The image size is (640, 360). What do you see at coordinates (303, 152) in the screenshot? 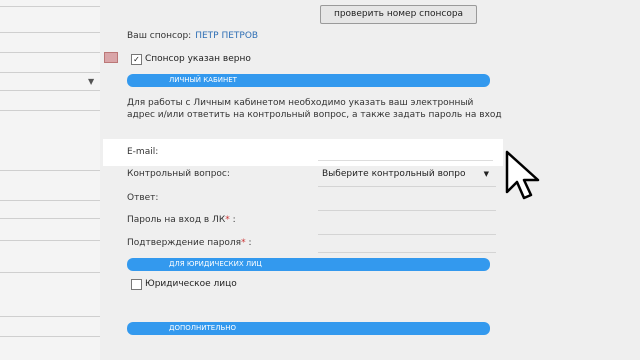
I see `email-row-highlight` at bounding box center [303, 152].